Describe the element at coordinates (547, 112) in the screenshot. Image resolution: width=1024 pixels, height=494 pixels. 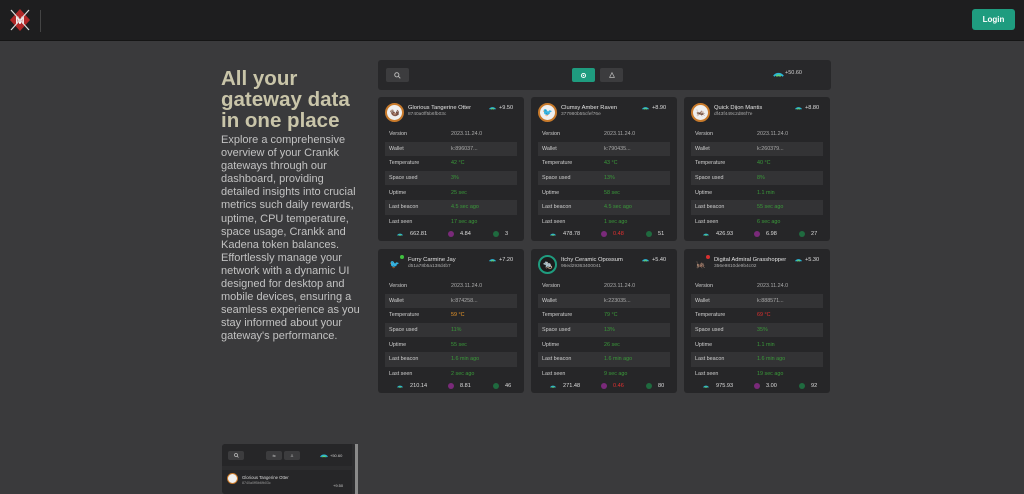
I see `raven-avatar: 🐦` at that location.